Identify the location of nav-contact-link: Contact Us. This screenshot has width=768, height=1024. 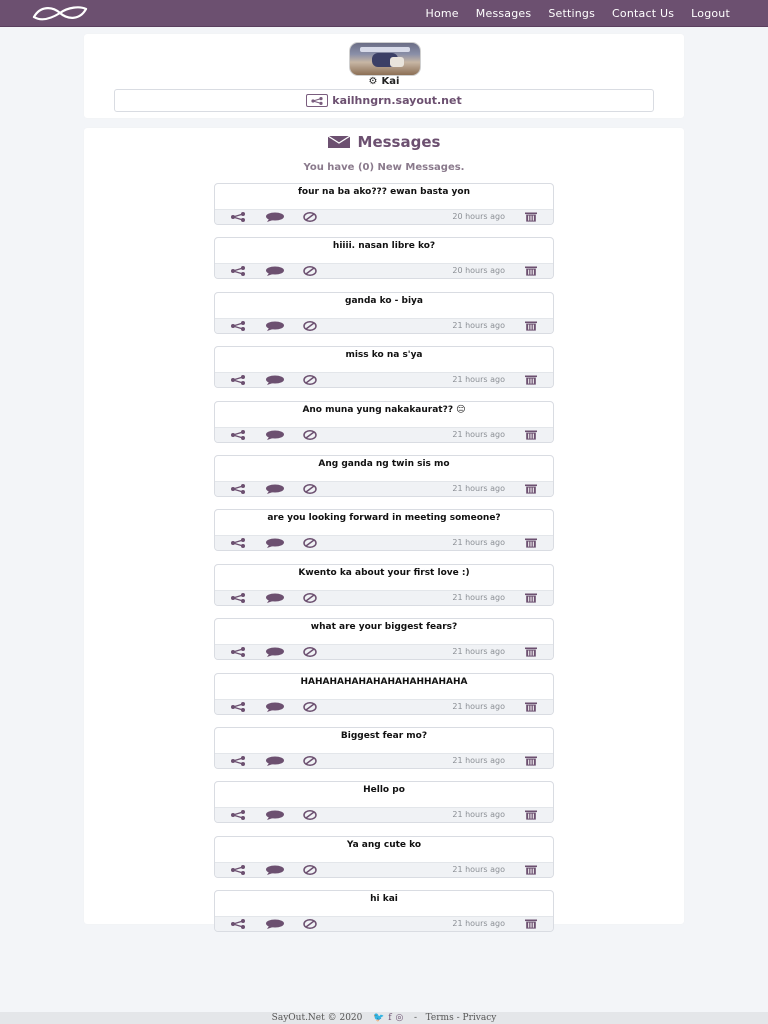
(643, 13).